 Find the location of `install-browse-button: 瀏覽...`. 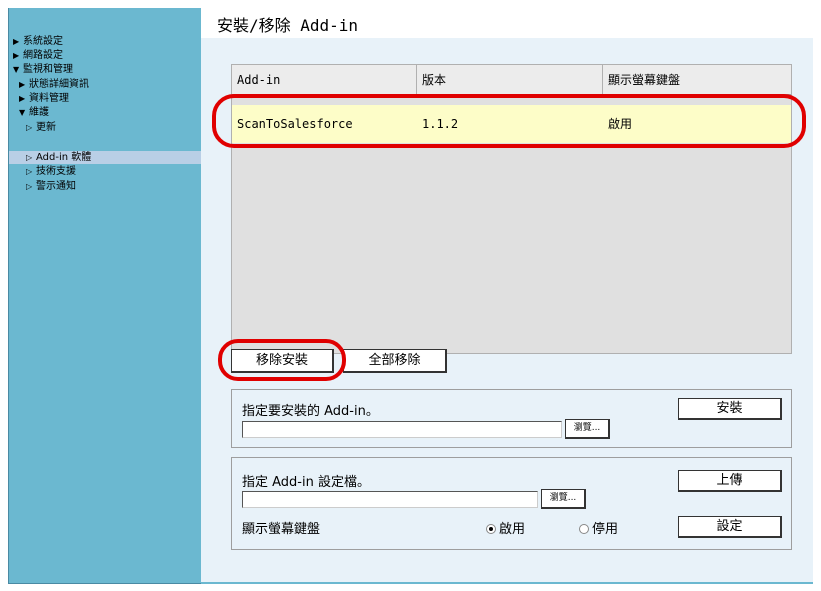

install-browse-button: 瀏覽... is located at coordinates (587, 429).